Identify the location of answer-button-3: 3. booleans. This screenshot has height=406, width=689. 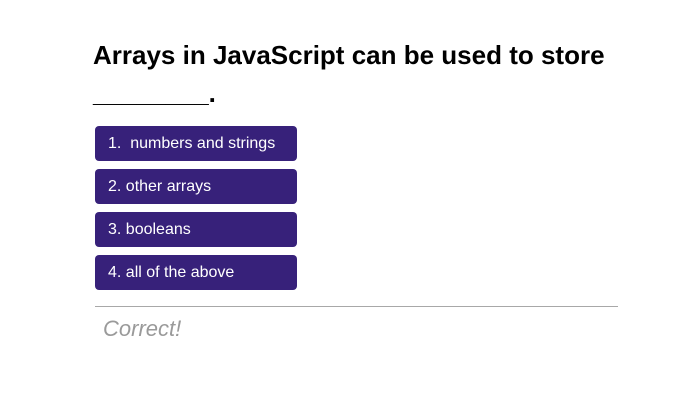
(196, 229).